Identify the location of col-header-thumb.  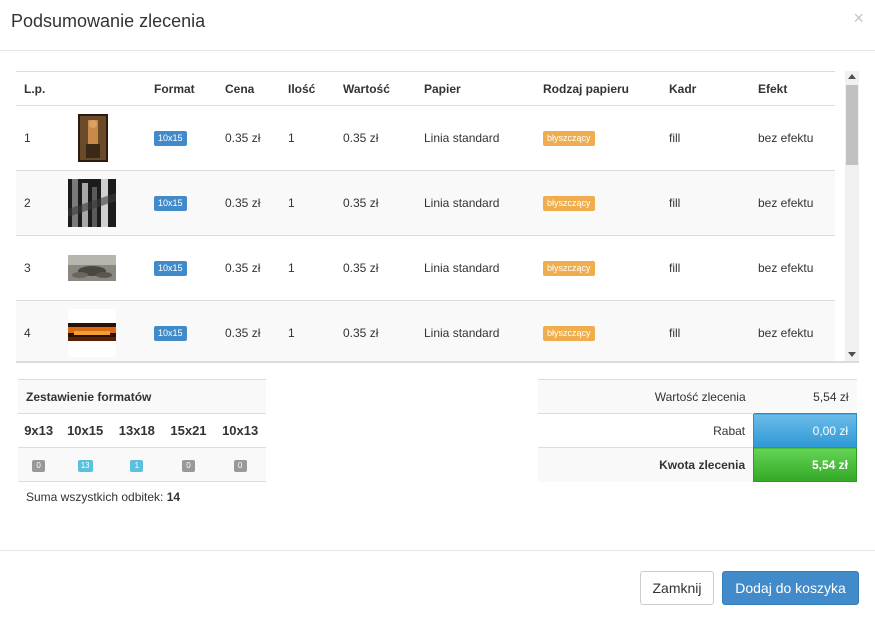
(107, 88).